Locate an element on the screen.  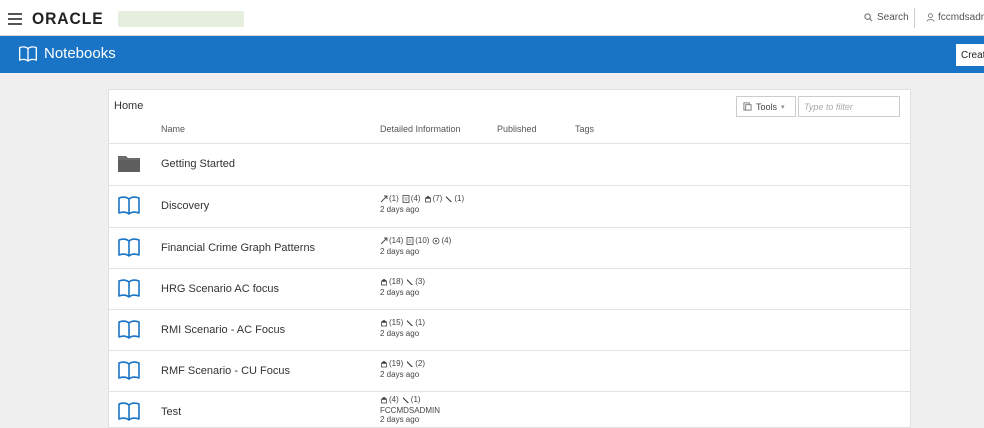
tools-button: Tools ▾ is located at coordinates (766, 106).